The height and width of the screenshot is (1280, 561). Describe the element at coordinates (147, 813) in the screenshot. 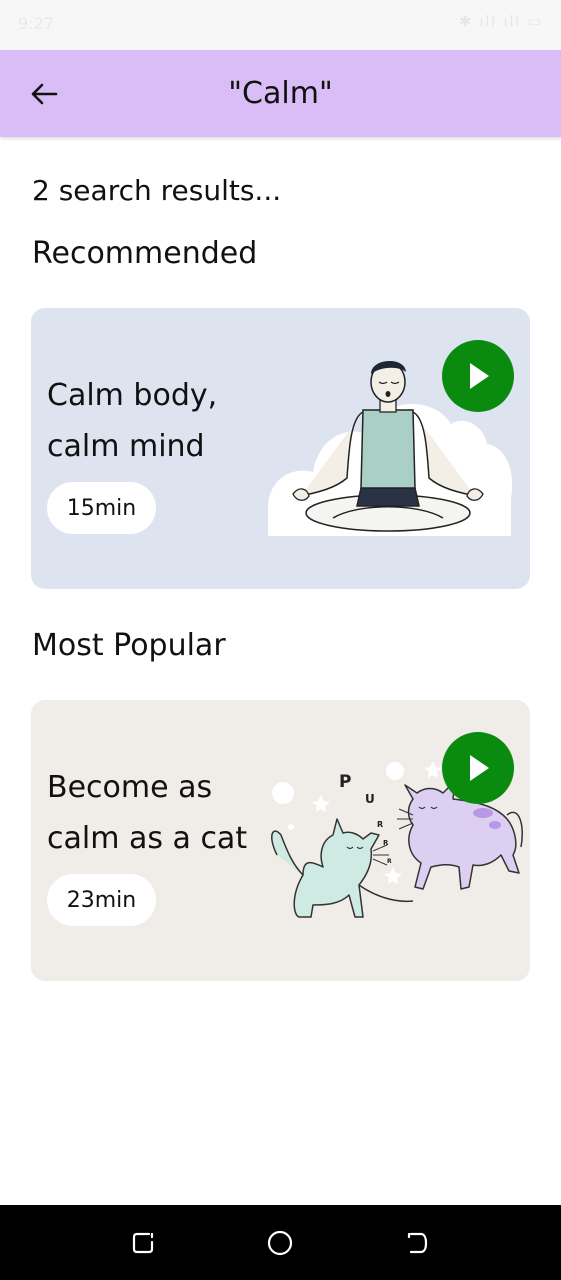

I see `card-title: Become as calm as a cat` at that location.